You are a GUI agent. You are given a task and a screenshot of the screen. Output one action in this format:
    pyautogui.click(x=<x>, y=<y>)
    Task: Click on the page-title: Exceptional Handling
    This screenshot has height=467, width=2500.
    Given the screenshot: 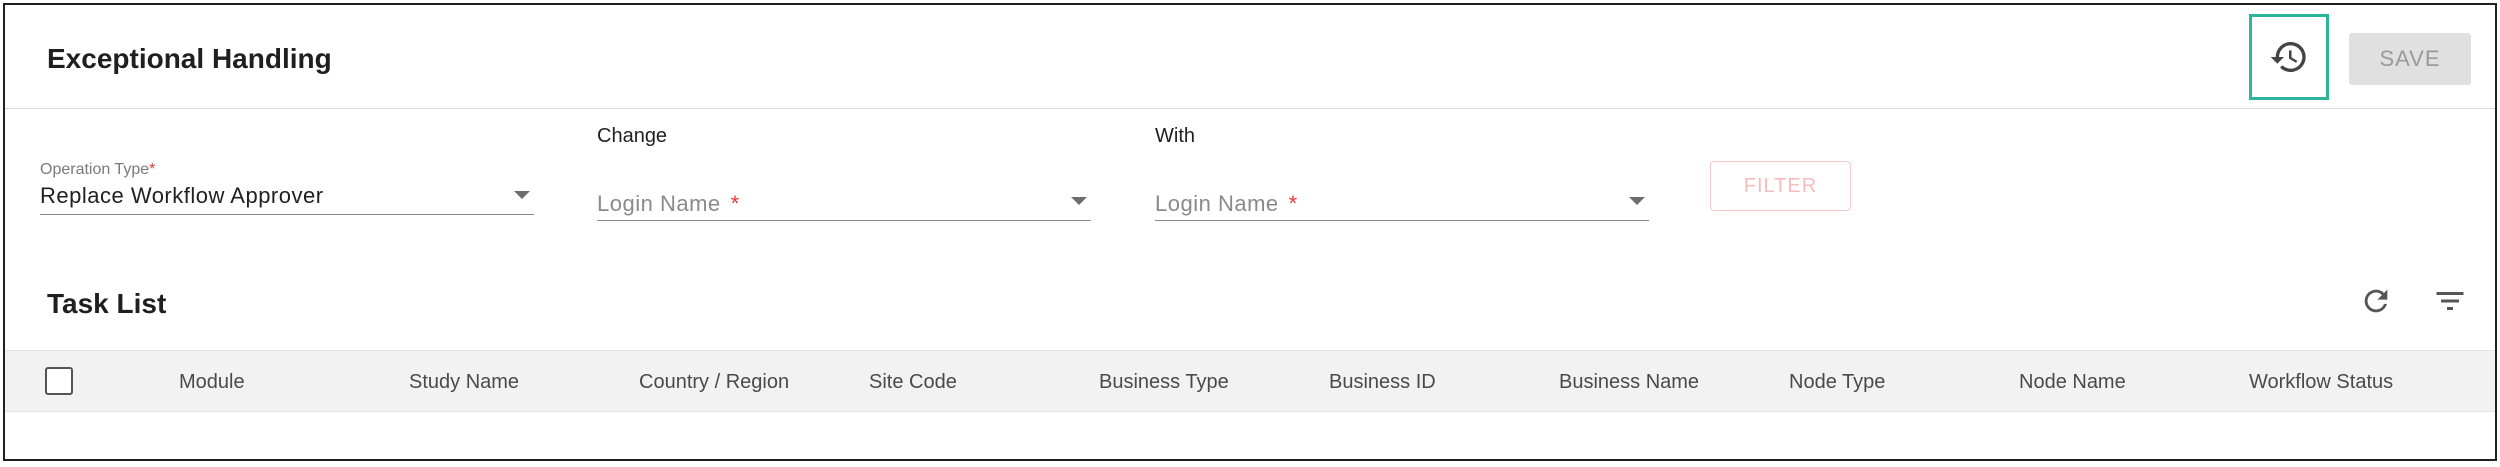 What is the action you would take?
    pyautogui.click(x=189, y=58)
    